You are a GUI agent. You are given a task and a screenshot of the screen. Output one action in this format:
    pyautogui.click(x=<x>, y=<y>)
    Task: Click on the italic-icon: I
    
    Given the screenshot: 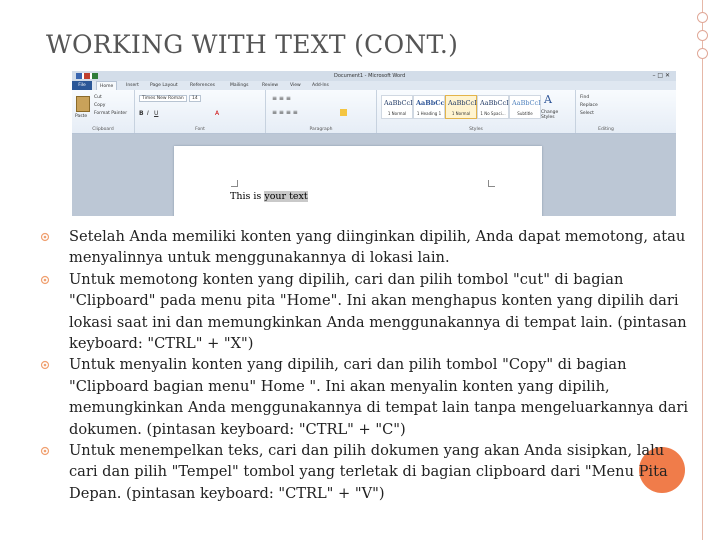 What is the action you would take?
    pyautogui.click(x=148, y=113)
    